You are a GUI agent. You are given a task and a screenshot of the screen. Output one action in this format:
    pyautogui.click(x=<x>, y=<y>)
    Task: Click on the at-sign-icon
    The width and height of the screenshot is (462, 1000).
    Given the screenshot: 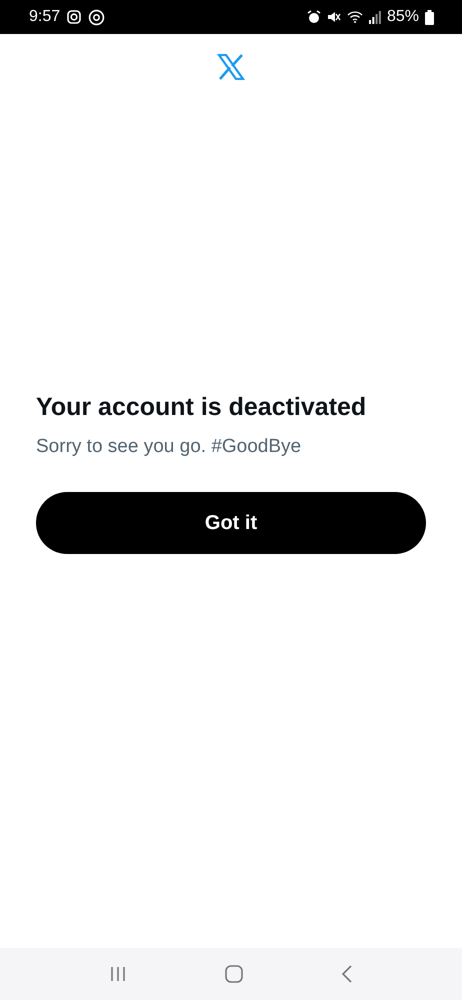 What is the action you would take?
    pyautogui.click(x=97, y=17)
    